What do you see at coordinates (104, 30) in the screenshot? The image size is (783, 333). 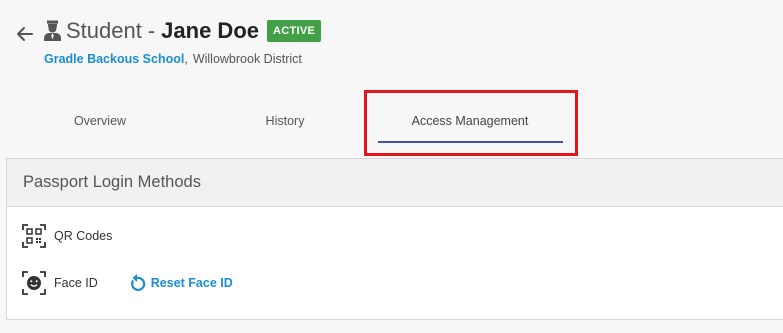 I see `title-prefix: Student` at bounding box center [104, 30].